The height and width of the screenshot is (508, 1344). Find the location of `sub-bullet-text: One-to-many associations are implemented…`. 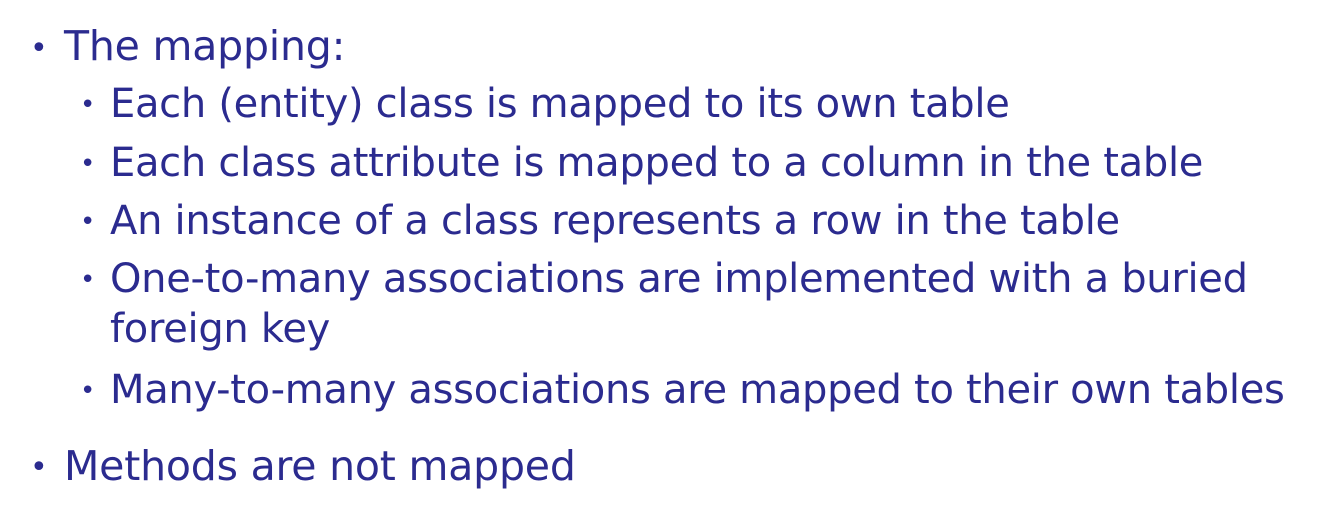

sub-bullet-text: One-to-many associations are implemented… is located at coordinates (679, 279).